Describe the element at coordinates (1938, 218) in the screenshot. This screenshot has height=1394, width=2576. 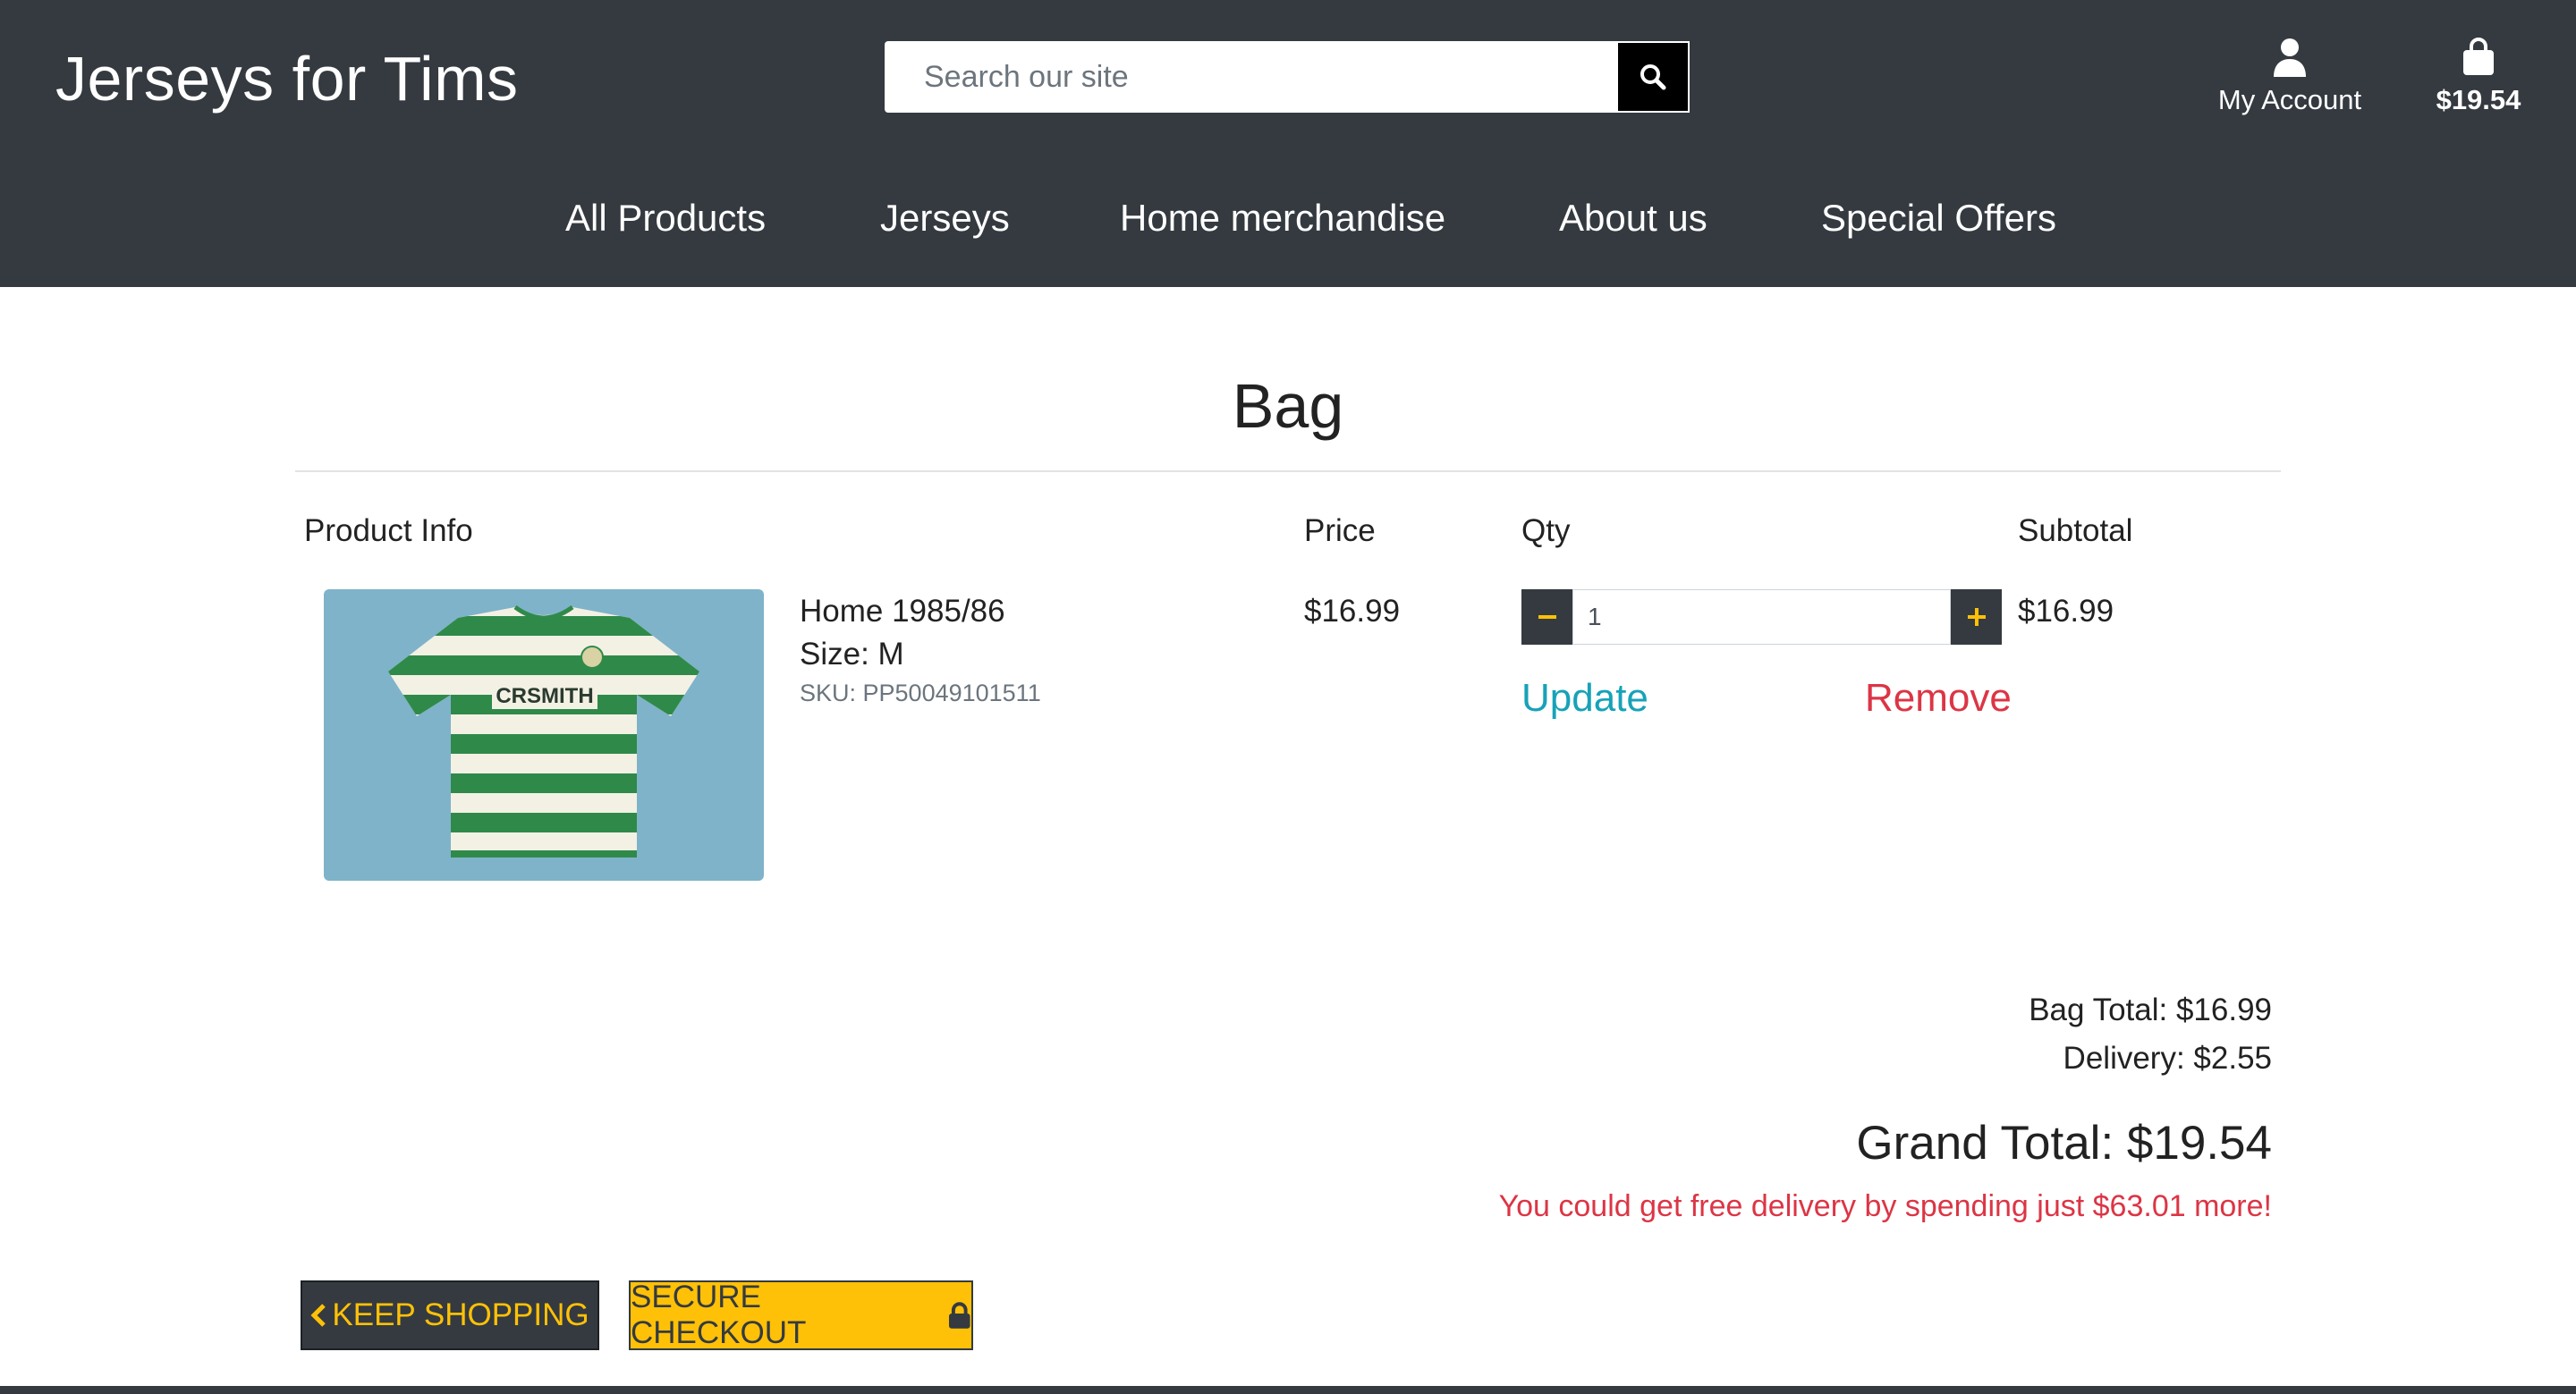
I see `nav-special-offers: Special Offers` at that location.